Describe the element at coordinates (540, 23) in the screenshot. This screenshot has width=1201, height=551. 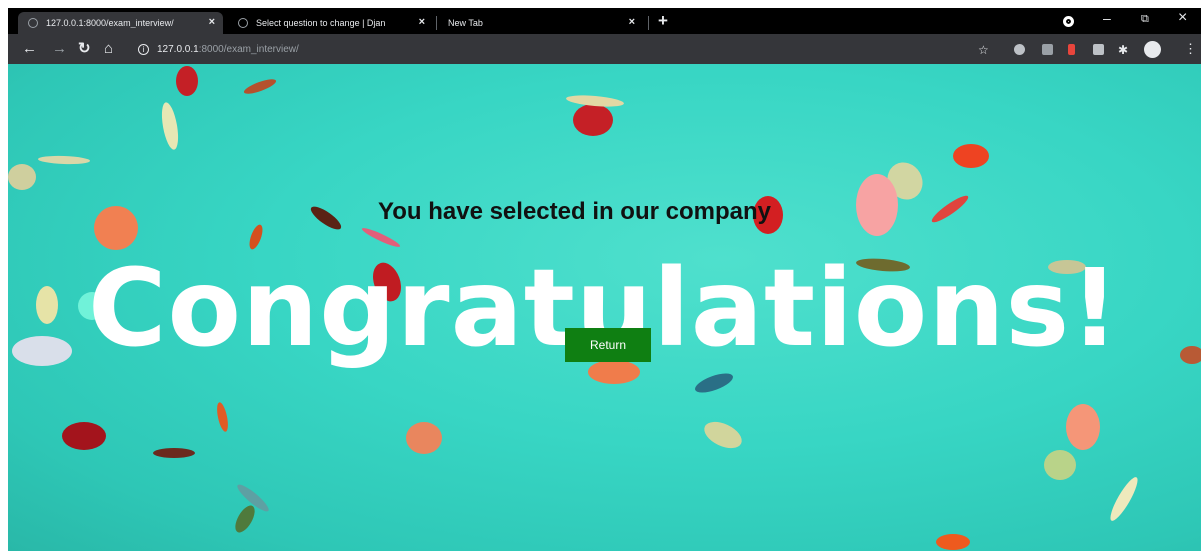
I see `tab-new-tab: New Tab ×` at that location.